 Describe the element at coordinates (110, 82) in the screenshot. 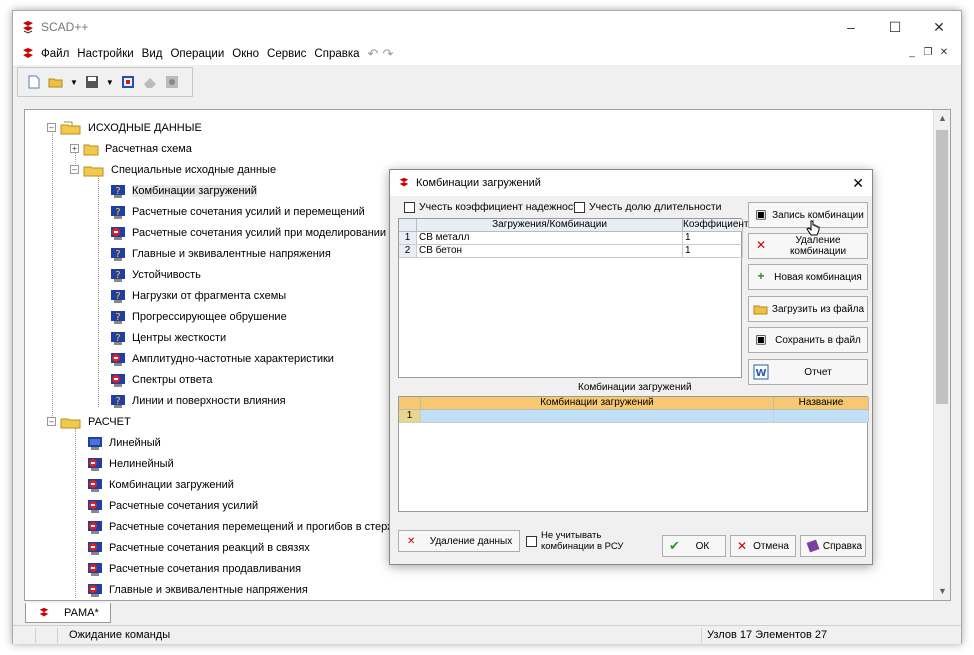

I see `save-dropdown-icon: ▼` at that location.